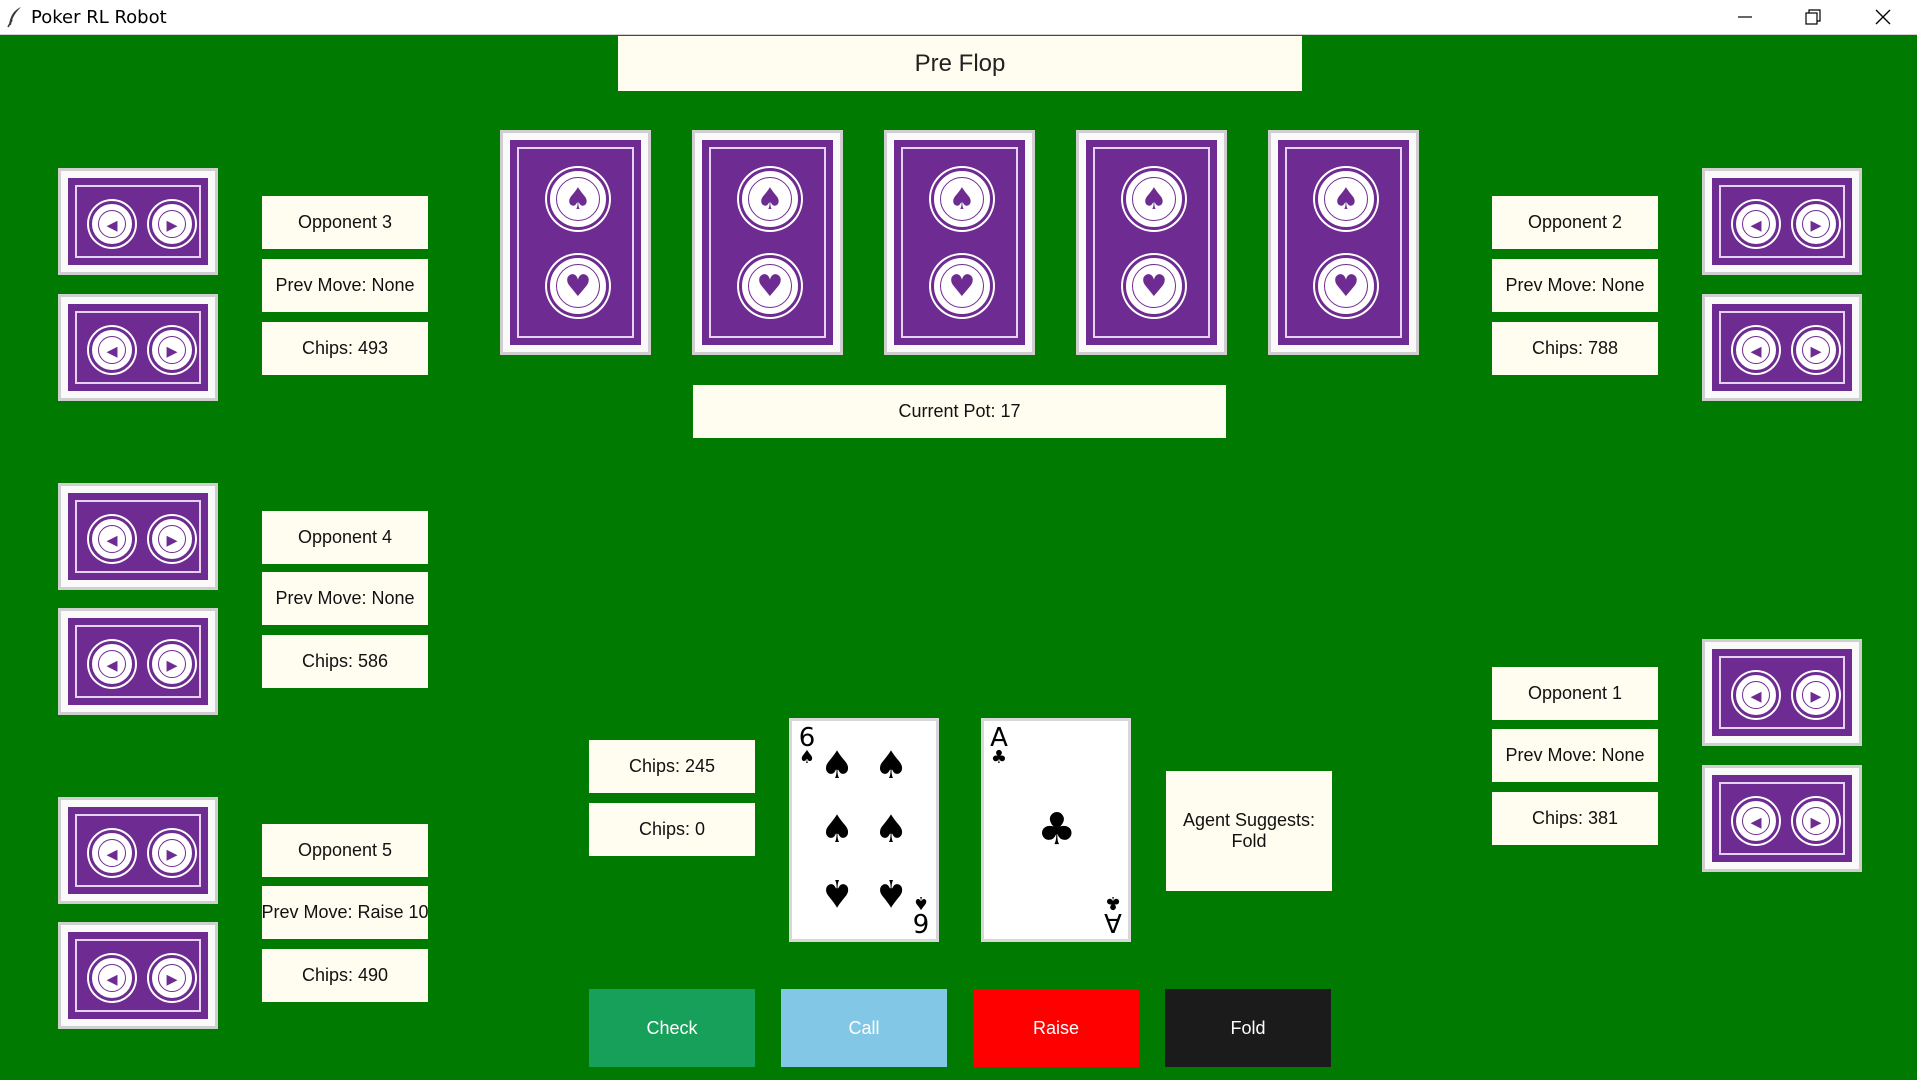 The height and width of the screenshot is (1080, 1917). I want to click on opponent2-name: Opponent 2, so click(1575, 222).